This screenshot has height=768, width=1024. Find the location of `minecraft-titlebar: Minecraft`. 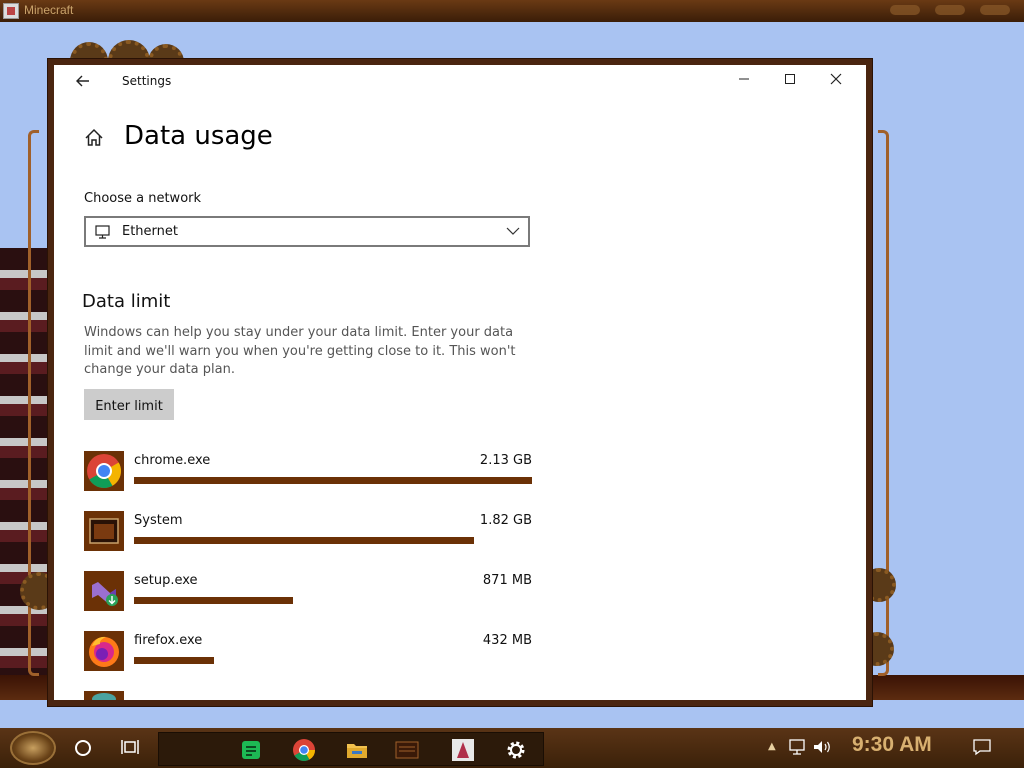

minecraft-titlebar: Minecraft is located at coordinates (512, 11).